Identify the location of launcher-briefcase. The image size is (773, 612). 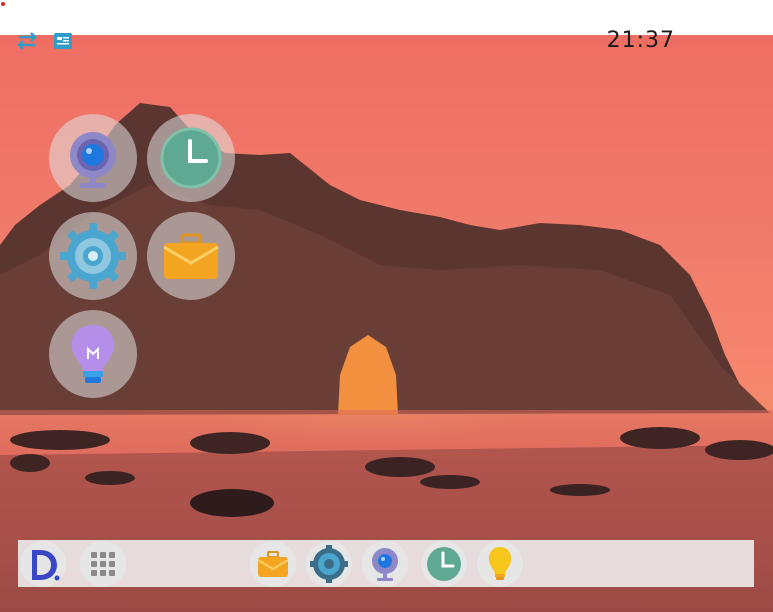
(191, 256).